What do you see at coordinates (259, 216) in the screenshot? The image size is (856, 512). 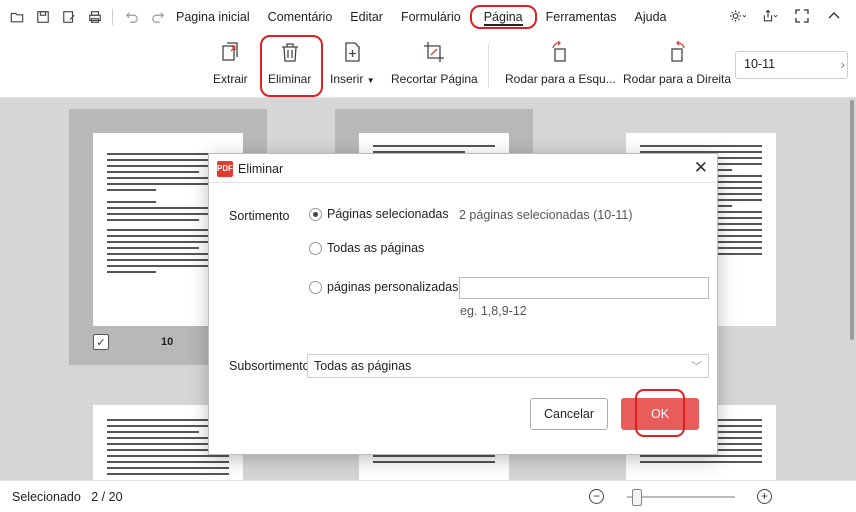 I see `sortimento-label: Sortimento` at bounding box center [259, 216].